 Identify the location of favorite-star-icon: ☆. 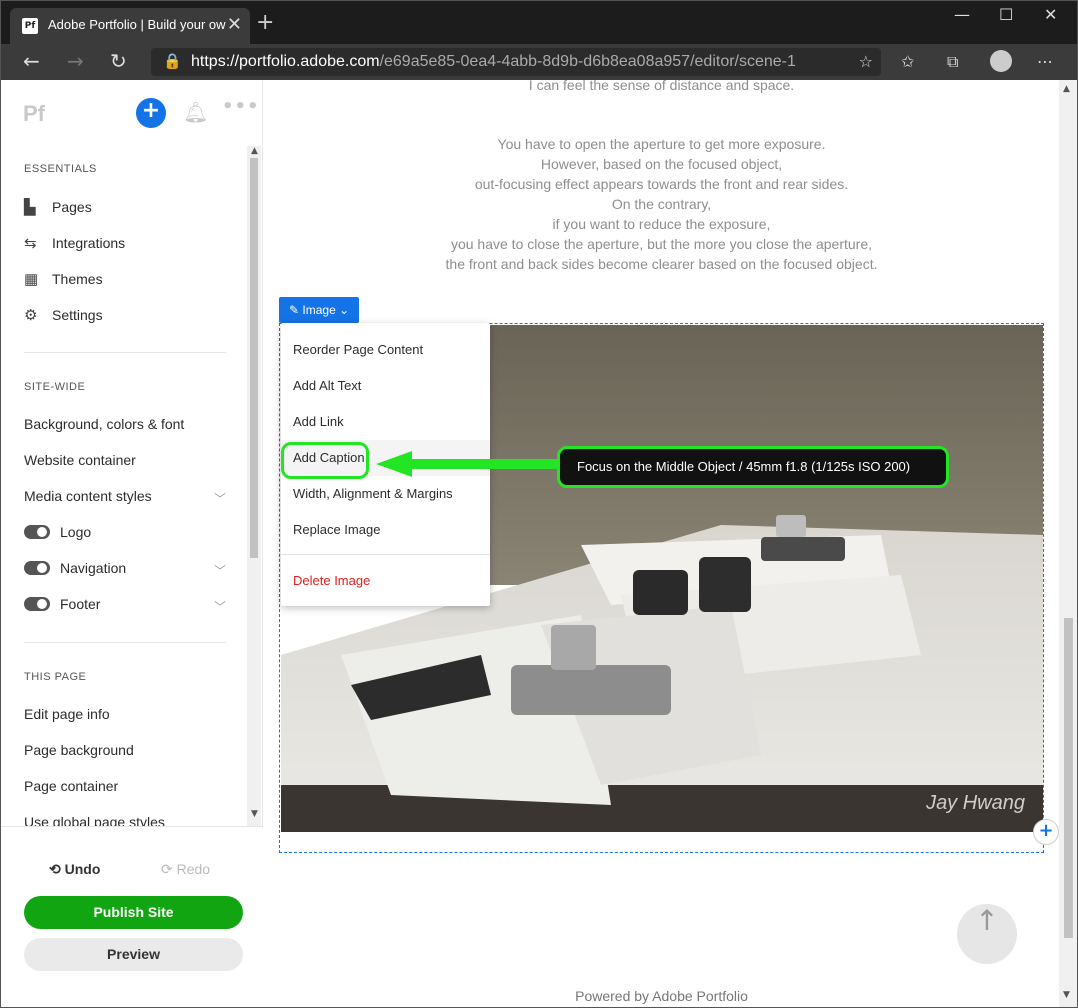
(866, 61).